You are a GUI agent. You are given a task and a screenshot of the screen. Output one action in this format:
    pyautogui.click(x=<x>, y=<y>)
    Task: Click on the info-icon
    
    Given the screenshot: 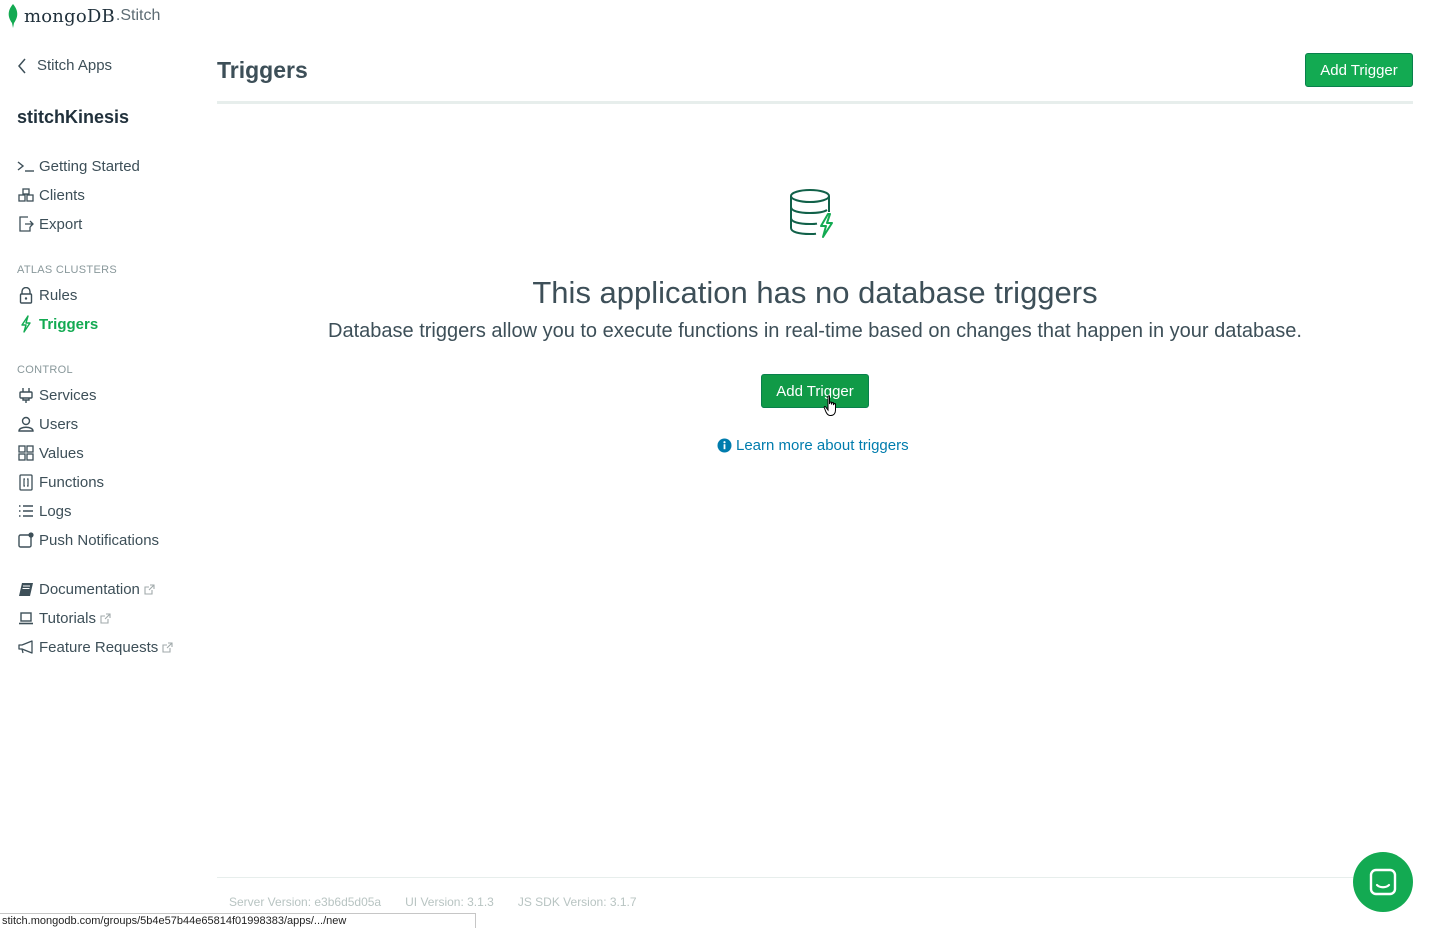 What is the action you would take?
    pyautogui.click(x=724, y=445)
    